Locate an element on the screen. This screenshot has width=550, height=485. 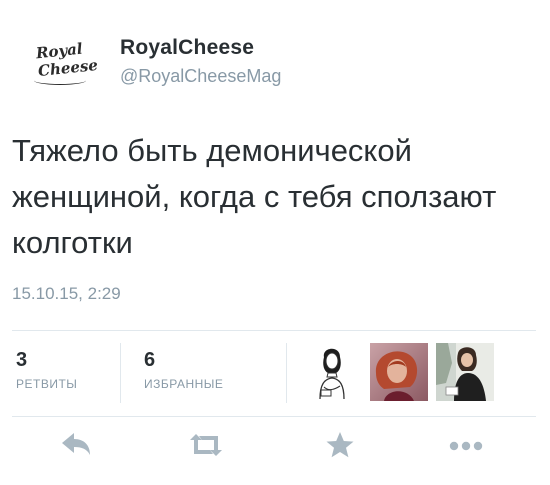
retweets-count: 3 is located at coordinates (22, 360).